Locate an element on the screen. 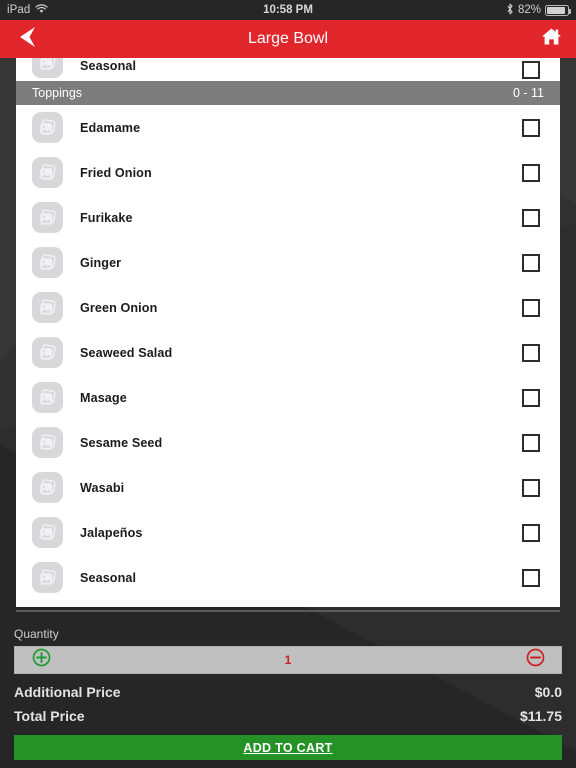  minus-circle-icon is located at coordinates (535, 660).